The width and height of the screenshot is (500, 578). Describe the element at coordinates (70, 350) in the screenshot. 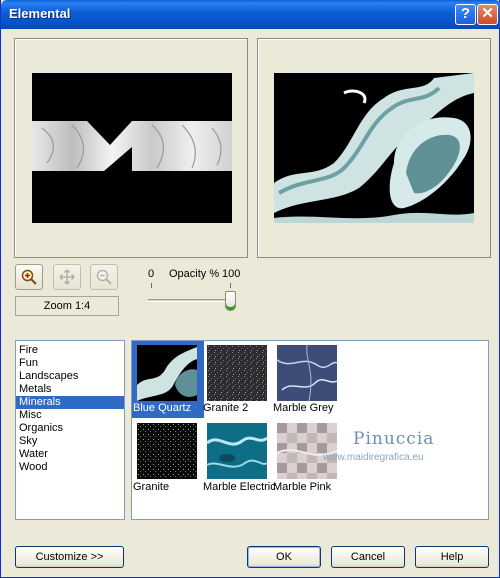

I see `category-item-fire: Fire` at that location.